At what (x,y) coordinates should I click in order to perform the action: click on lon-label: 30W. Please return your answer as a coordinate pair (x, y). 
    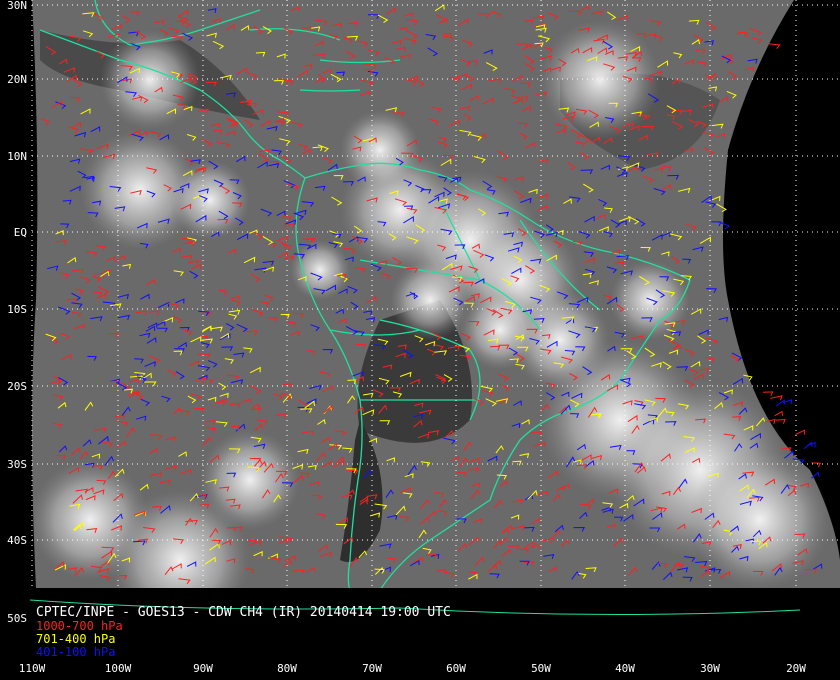
    Looking at the image, I should click on (710, 668).